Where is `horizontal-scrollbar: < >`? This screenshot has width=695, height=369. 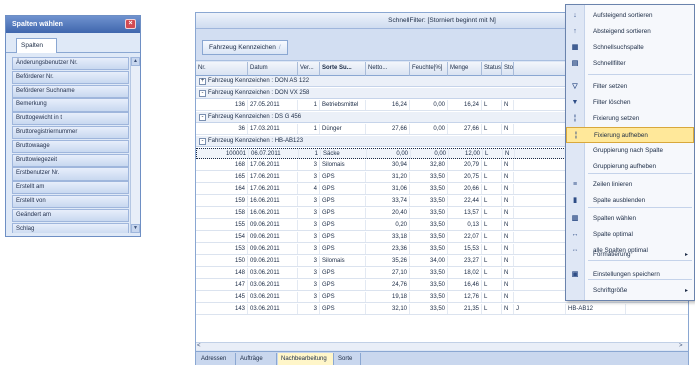
horizontal-scrollbar: < > is located at coordinates (442, 346).